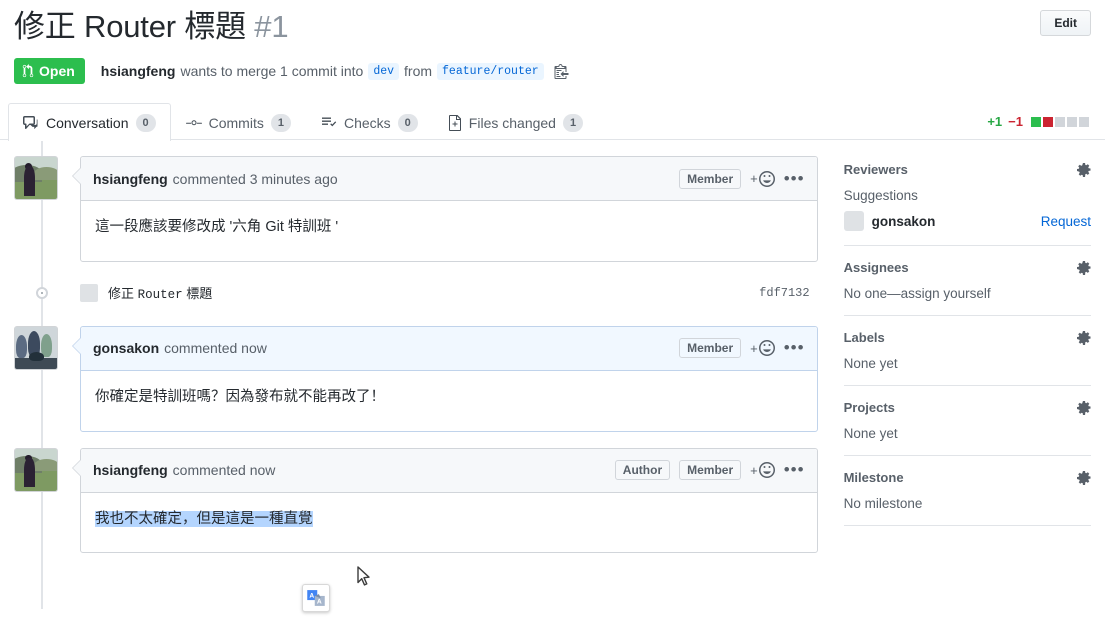 The image size is (1105, 629). I want to click on tab-commits: Commits 1, so click(238, 122).